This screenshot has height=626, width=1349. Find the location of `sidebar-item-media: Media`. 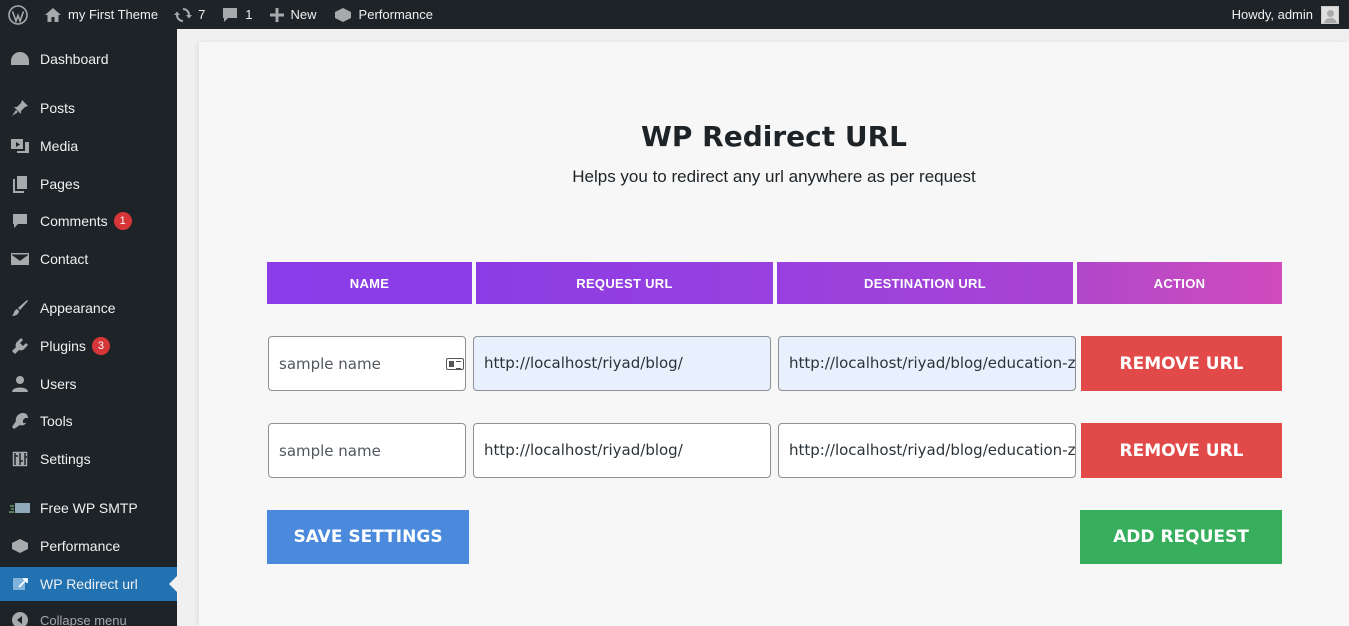

sidebar-item-media: Media is located at coordinates (88, 146).